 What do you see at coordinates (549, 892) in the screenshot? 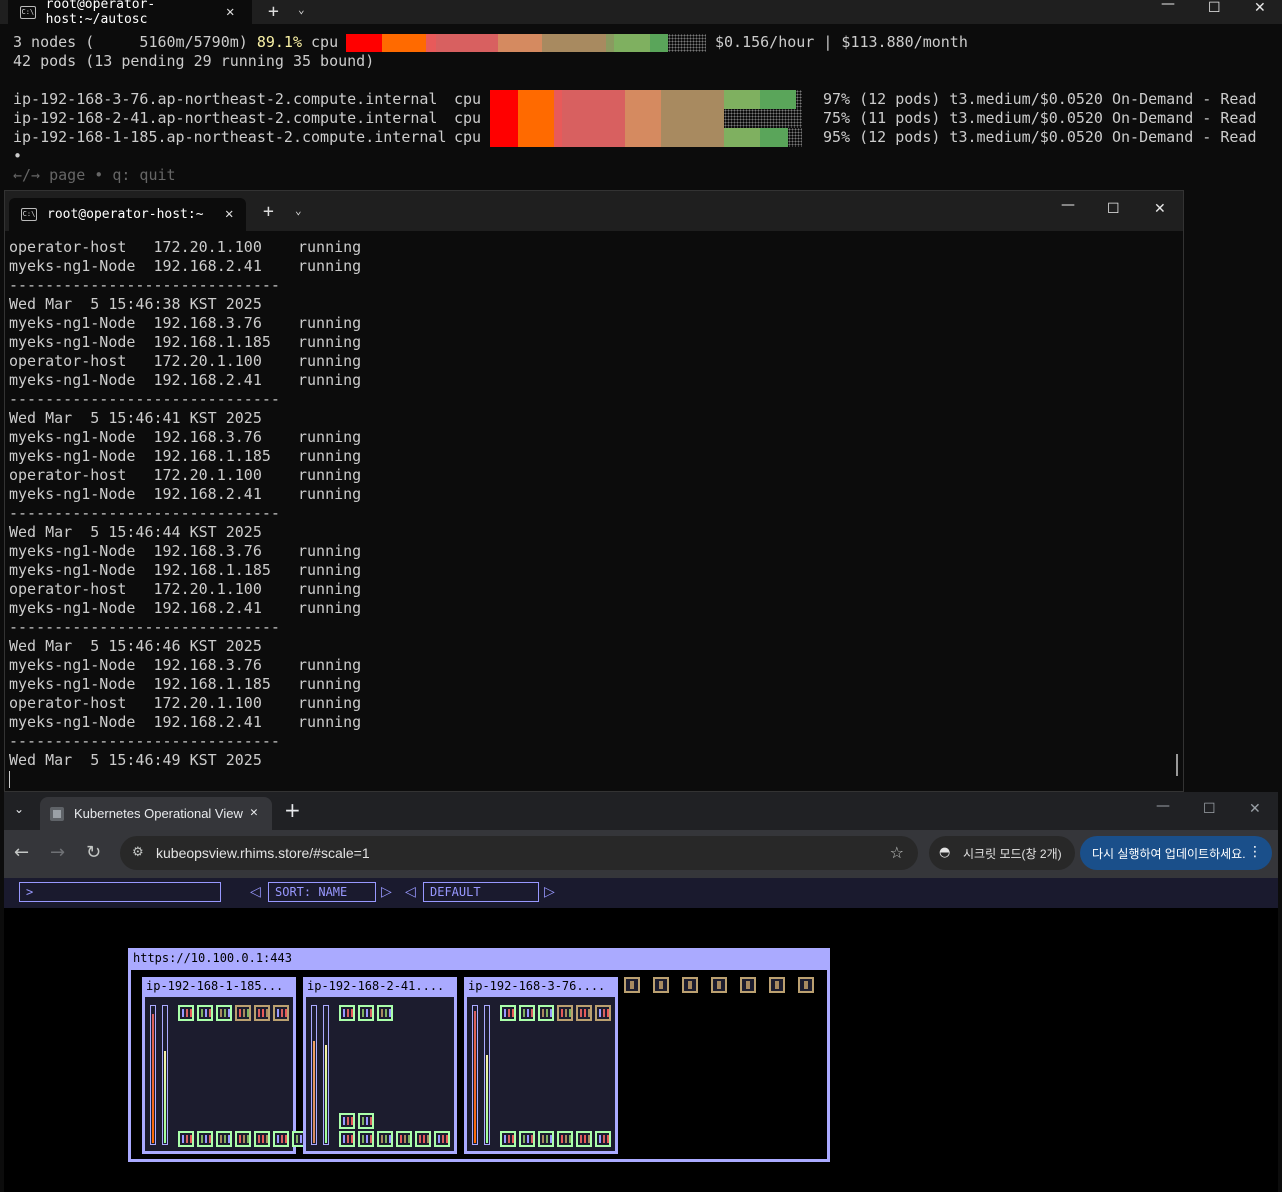
I see `theme-next-icon: ▷` at bounding box center [549, 892].